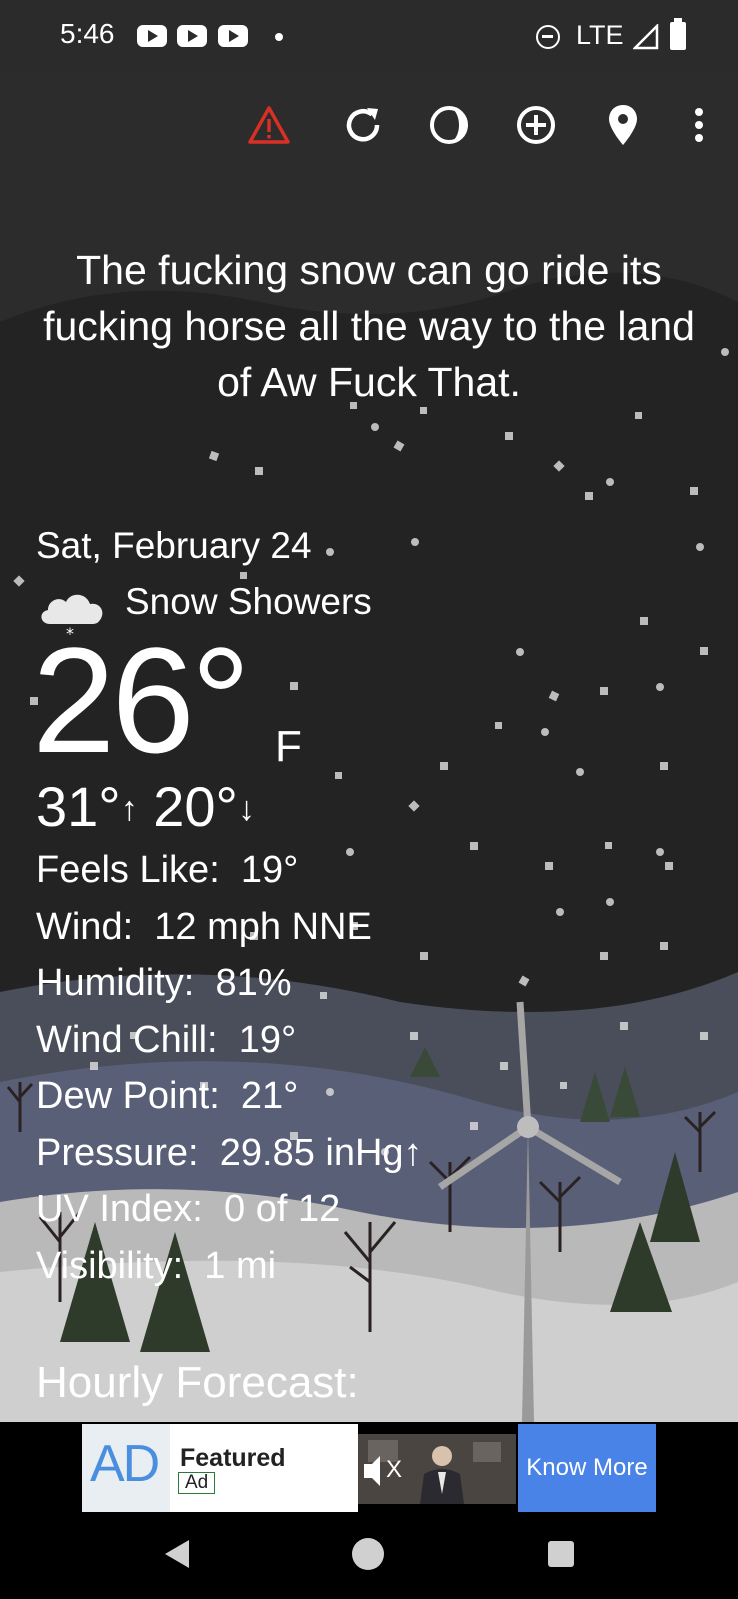 This screenshot has width=738, height=1599. Describe the element at coordinates (125, 1464) in the screenshot. I see `ad-logo: AD` at that location.